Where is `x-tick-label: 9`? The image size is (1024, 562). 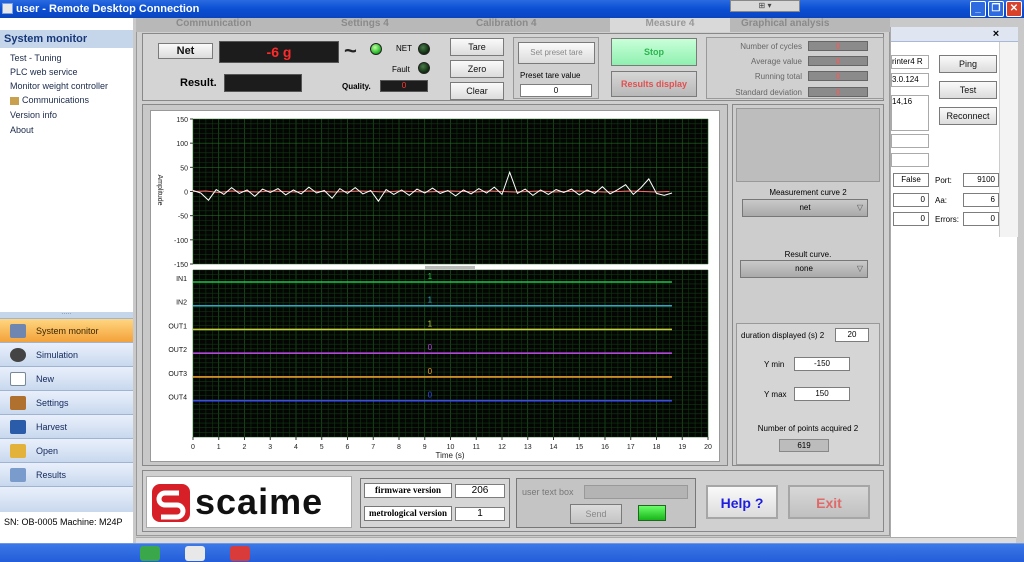 x-tick-label: 9 is located at coordinates (425, 447).